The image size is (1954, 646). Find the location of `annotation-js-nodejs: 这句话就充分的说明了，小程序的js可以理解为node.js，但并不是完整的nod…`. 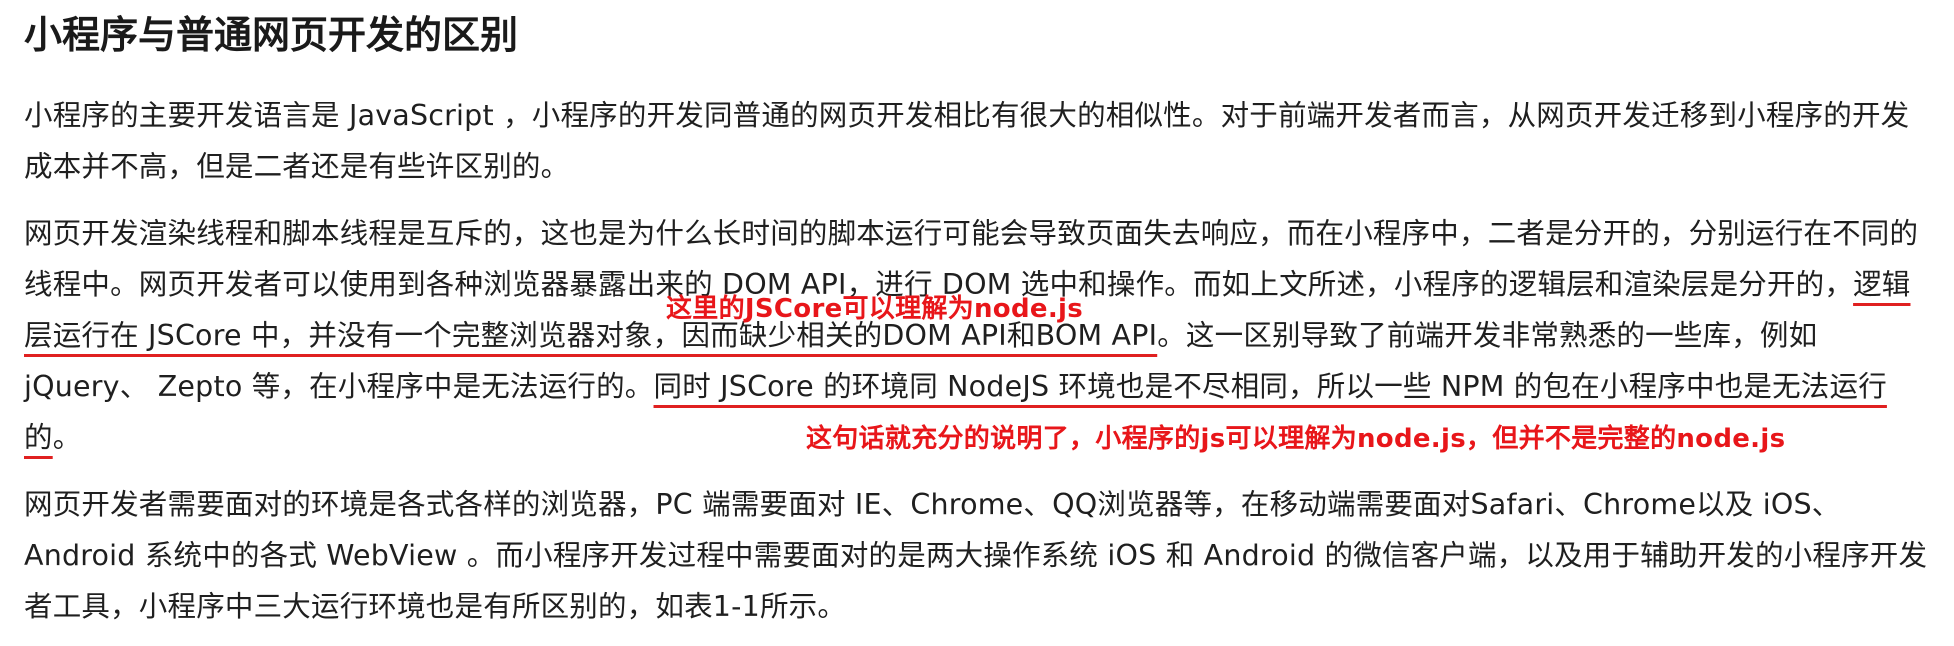

annotation-js-nodejs: 这句话就充分的说明了，小程序的js可以理解为node.js，但并不是完整的nod… is located at coordinates (1296, 439).